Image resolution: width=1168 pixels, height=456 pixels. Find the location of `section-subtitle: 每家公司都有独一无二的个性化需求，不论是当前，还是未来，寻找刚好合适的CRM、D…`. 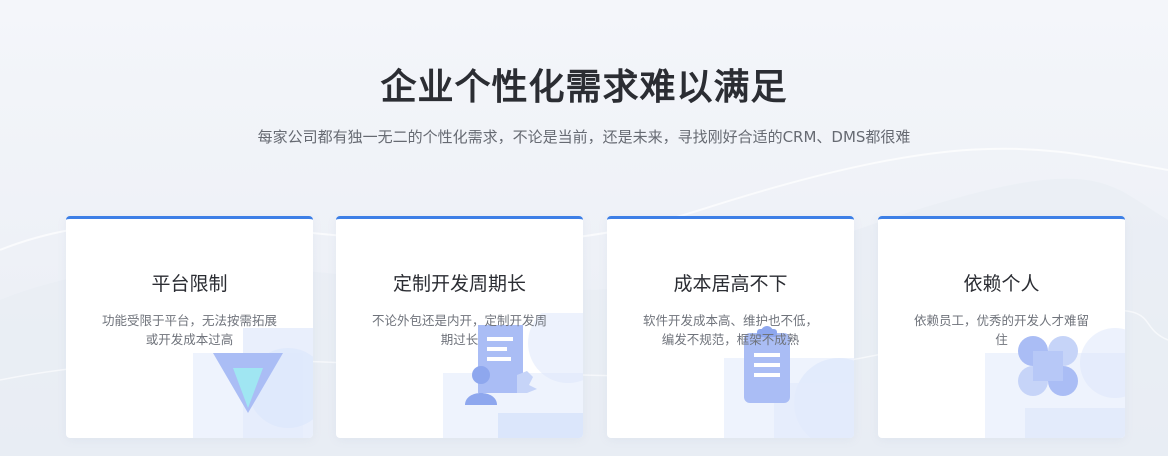

section-subtitle: 每家公司都有独一无二的个性化需求，不论是当前，还是未来，寻找刚好合适的CRM、D… is located at coordinates (584, 137).